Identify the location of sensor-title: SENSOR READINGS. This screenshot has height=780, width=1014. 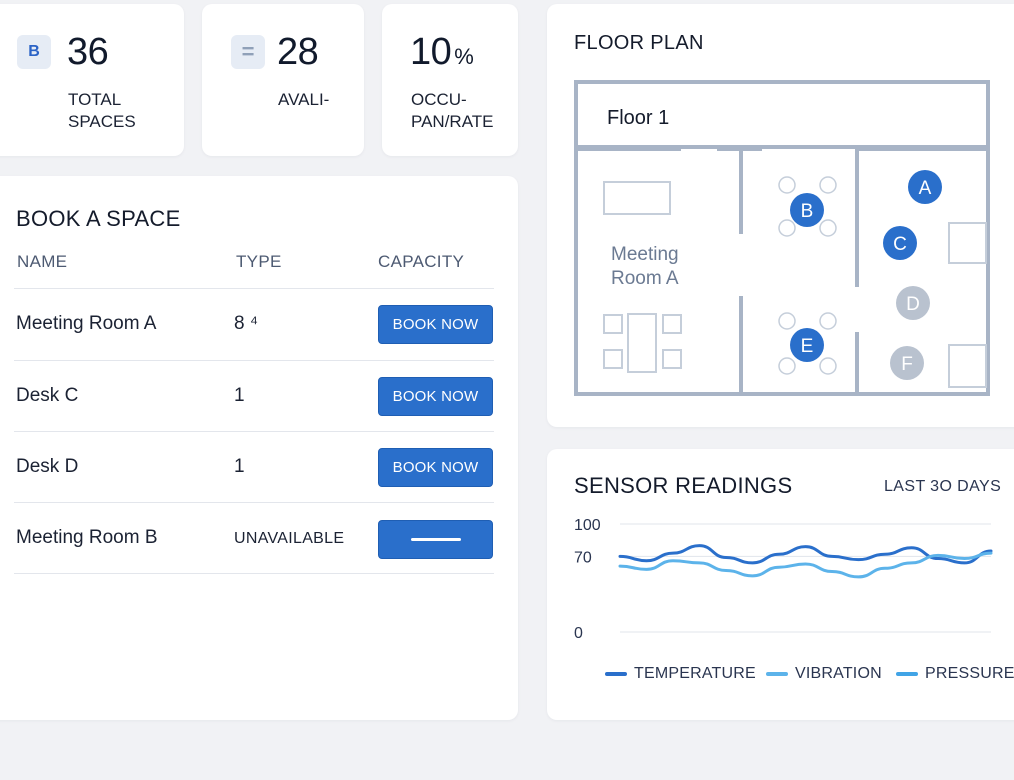
(683, 485).